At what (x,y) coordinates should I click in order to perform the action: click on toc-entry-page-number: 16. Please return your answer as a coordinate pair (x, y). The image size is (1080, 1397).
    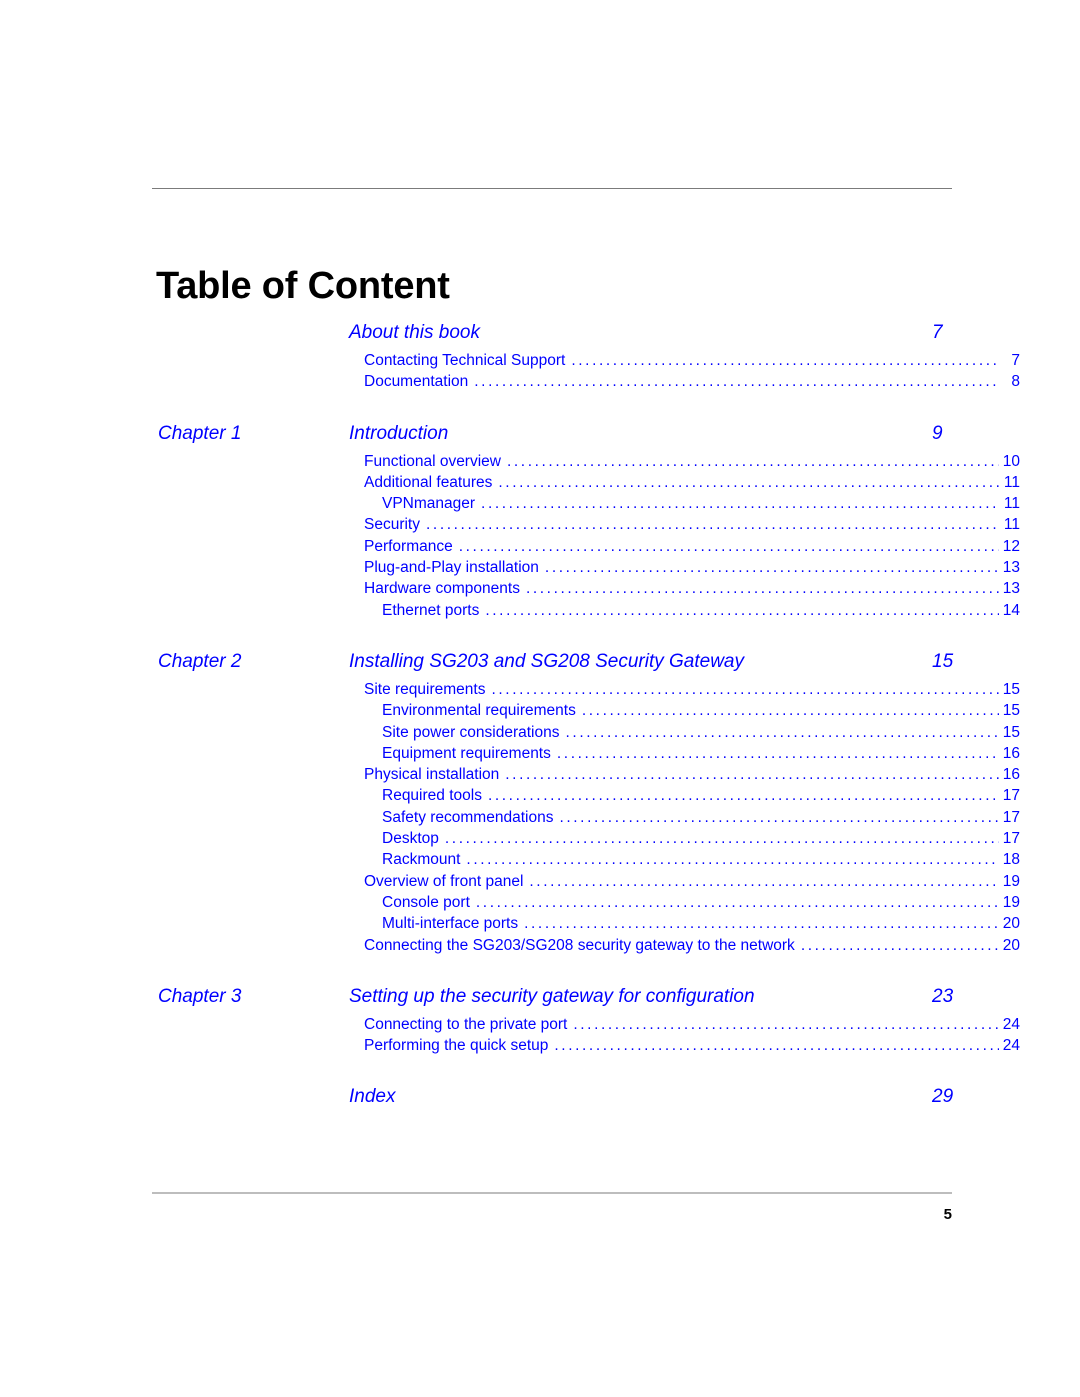
    Looking at the image, I should click on (1011, 753).